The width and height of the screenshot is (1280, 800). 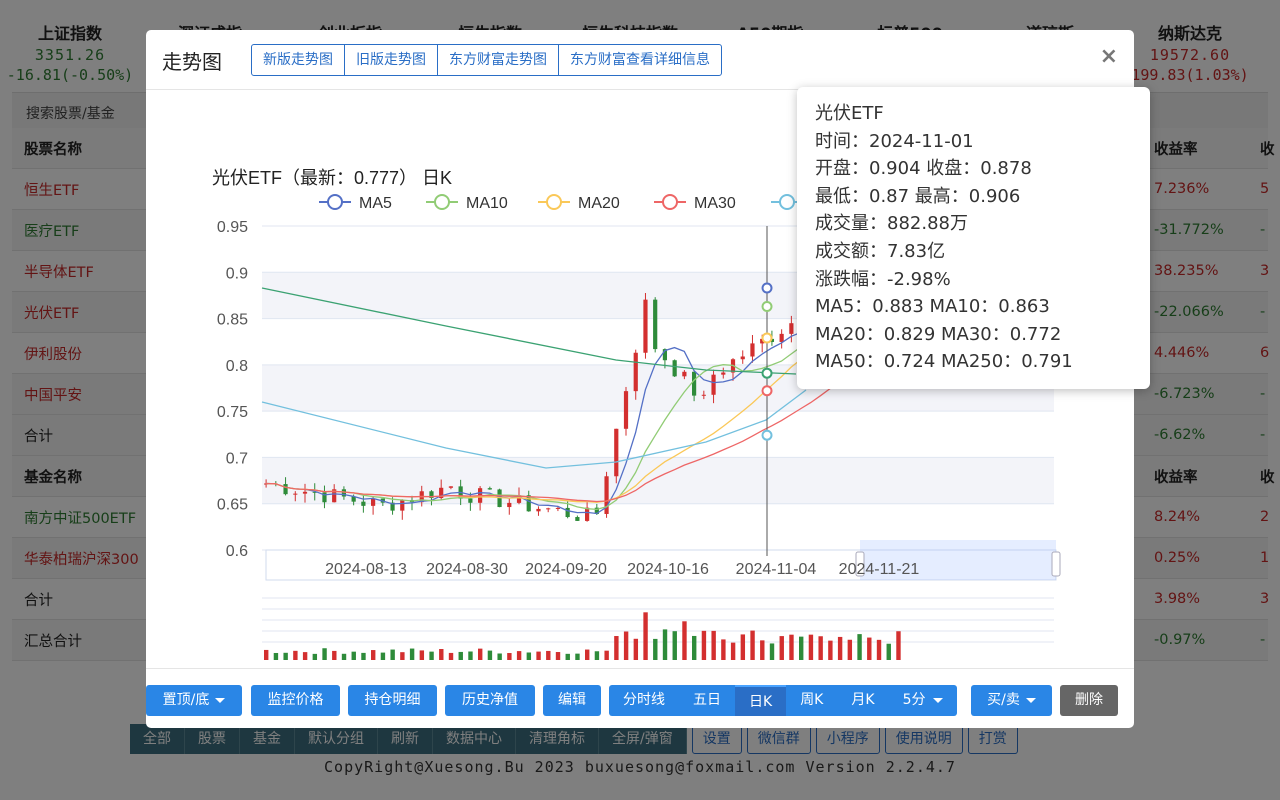 I want to click on period-tab: 月K, so click(x=862, y=700).